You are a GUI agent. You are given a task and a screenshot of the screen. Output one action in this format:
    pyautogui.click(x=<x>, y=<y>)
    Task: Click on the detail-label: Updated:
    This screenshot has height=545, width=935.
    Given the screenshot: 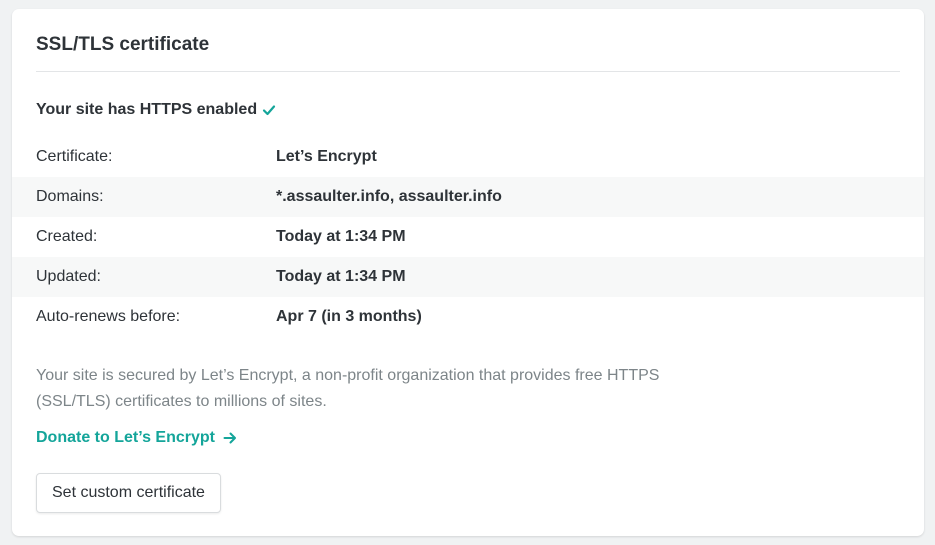 What is the action you would take?
    pyautogui.click(x=68, y=276)
    